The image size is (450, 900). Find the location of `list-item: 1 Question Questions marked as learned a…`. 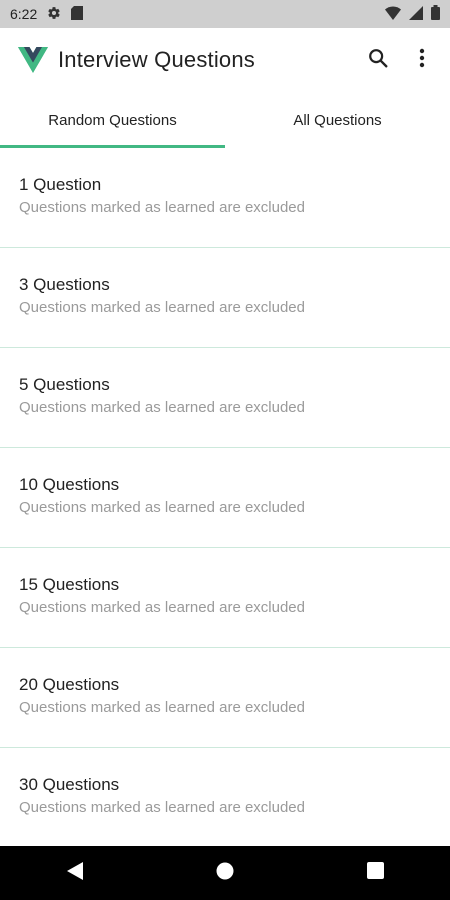

list-item: 1 Question Questions marked as learned a… is located at coordinates (225, 198).